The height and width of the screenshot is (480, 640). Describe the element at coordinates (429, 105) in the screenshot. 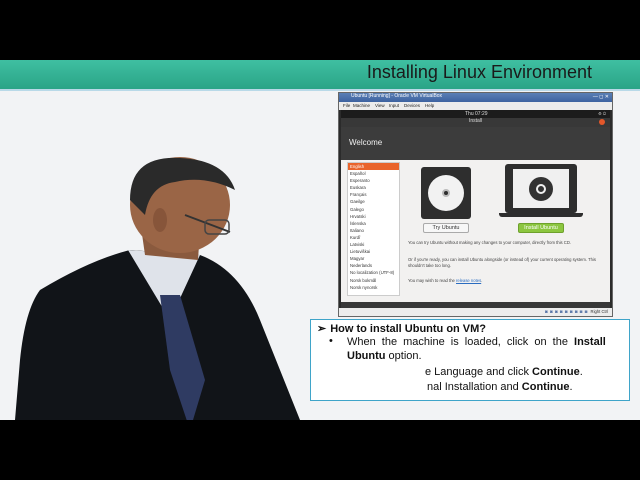

I see `menu-help: Help` at that location.